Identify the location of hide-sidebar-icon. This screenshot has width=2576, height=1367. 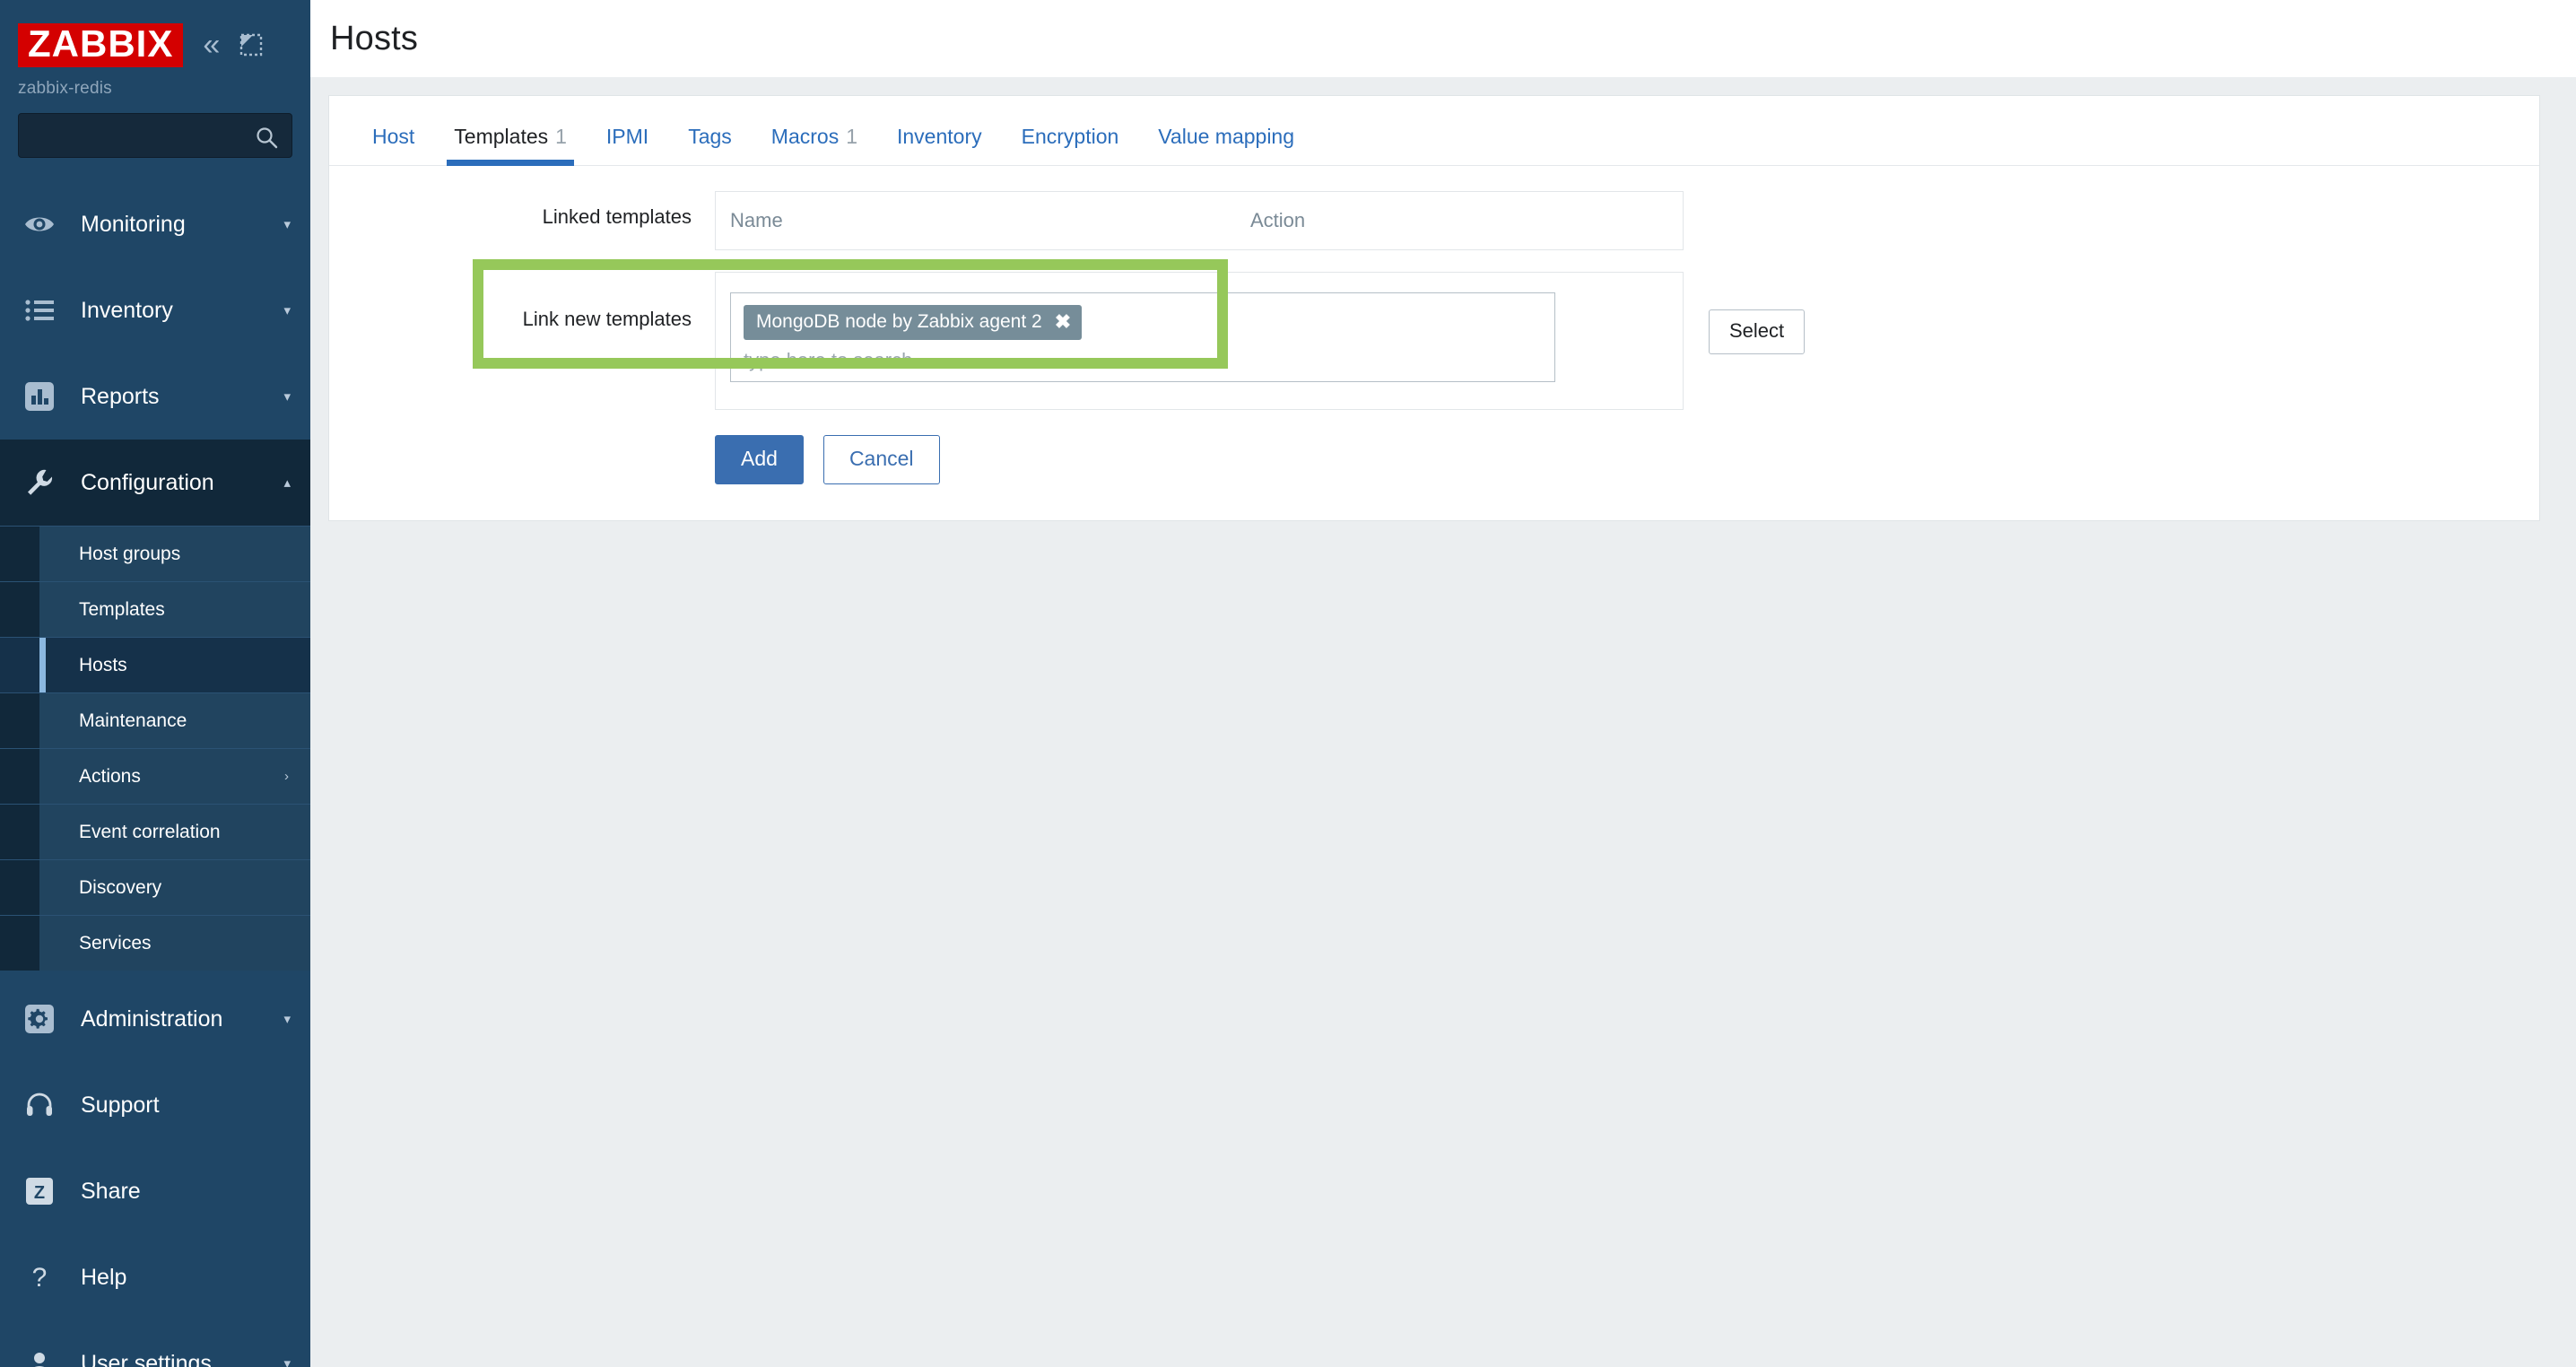
(251, 45).